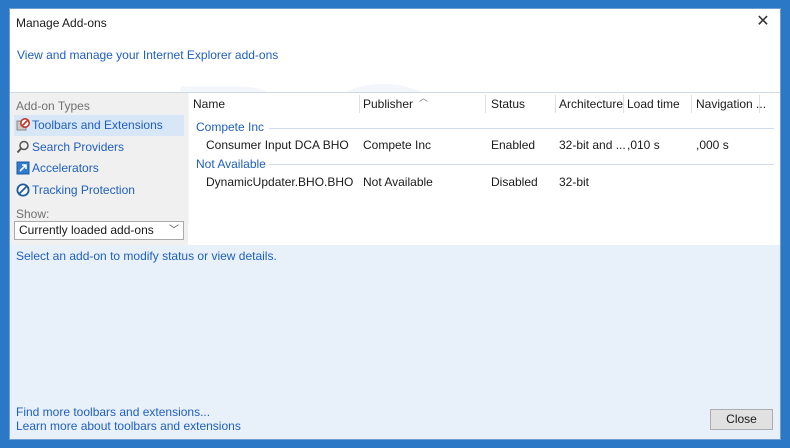  I want to click on sidebar-item-label: Tracking Protection, so click(83, 190).